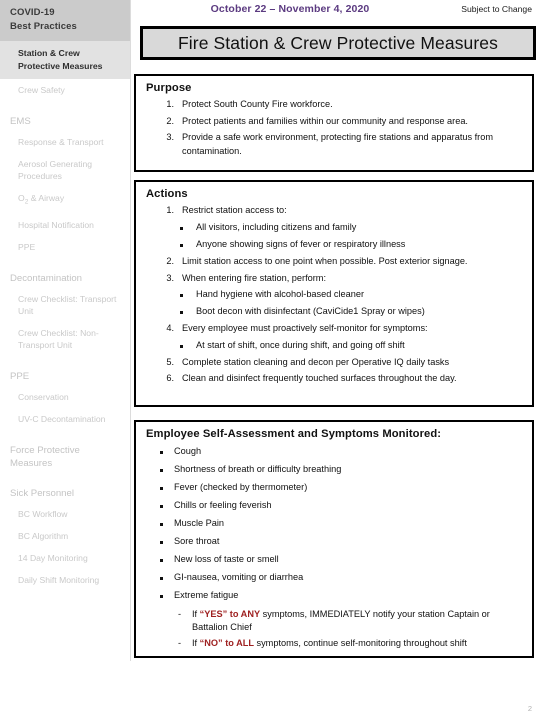 The height and width of the screenshot is (720, 540). Describe the element at coordinates (32, 12) in the screenshot. I see `sidebar-header-line1: COVID-19` at that location.